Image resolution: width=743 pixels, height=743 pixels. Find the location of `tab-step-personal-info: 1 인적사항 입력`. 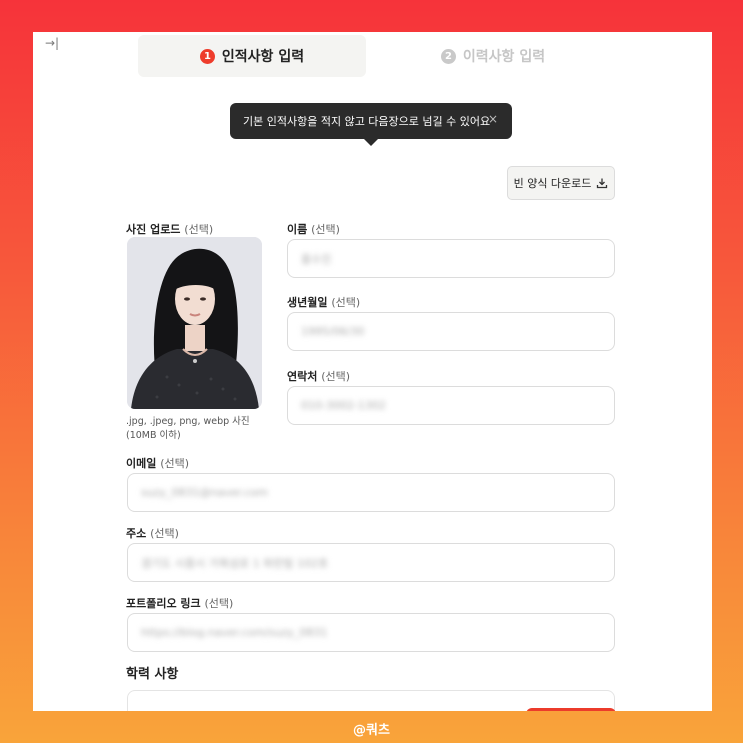

tab-step-personal-info: 1 인적사항 입력 is located at coordinates (252, 56).